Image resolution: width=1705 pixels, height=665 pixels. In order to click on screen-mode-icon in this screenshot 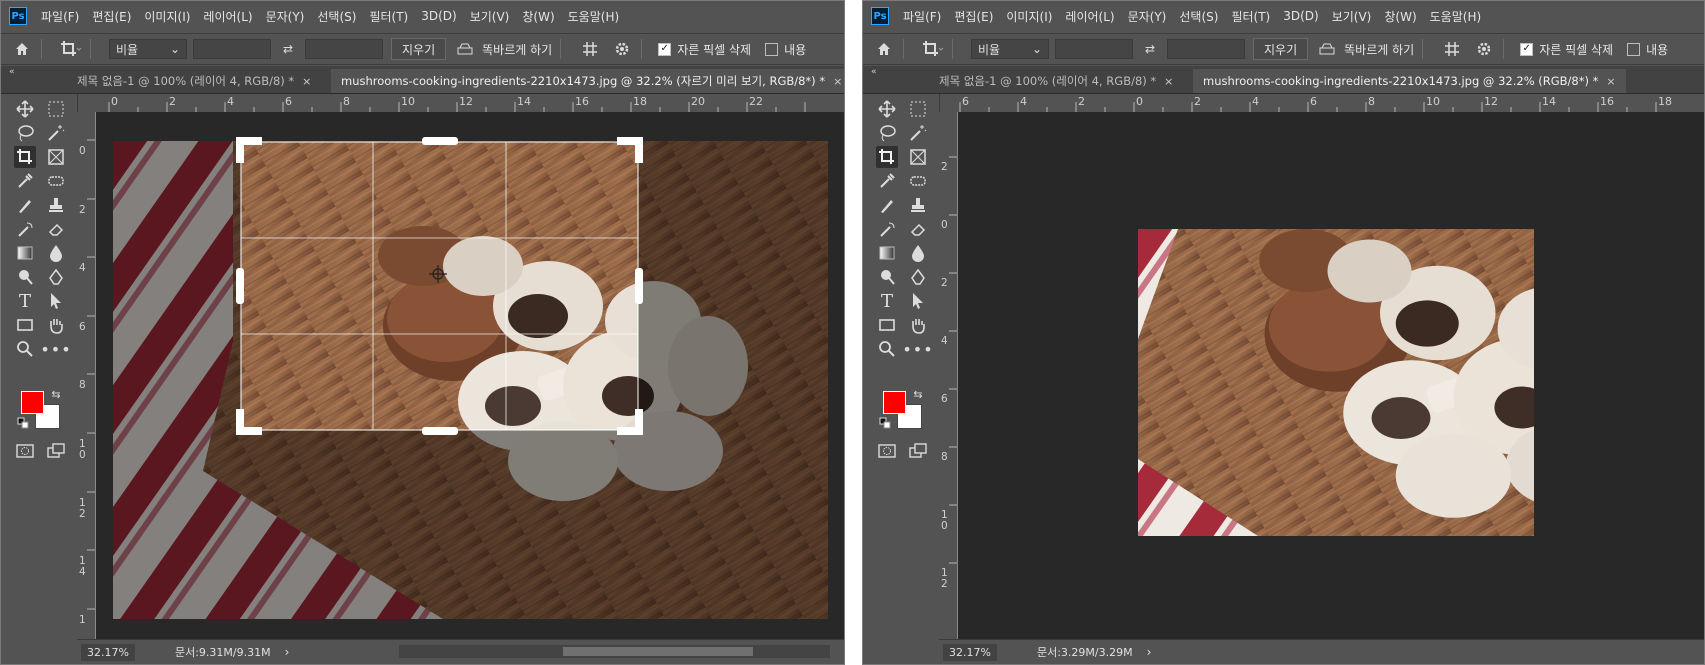, I will do `click(918, 451)`.